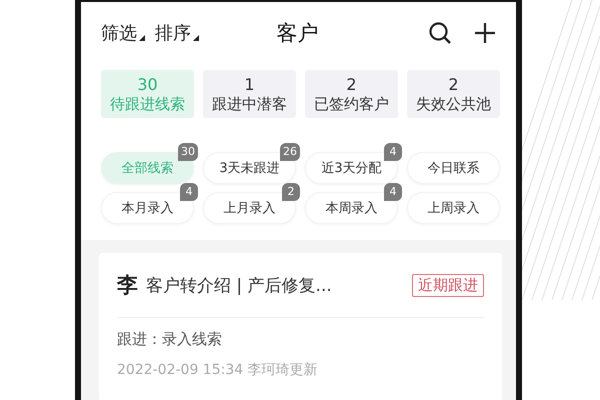 This screenshot has height=400, width=600. I want to click on customer-surname: 李, so click(127, 285).